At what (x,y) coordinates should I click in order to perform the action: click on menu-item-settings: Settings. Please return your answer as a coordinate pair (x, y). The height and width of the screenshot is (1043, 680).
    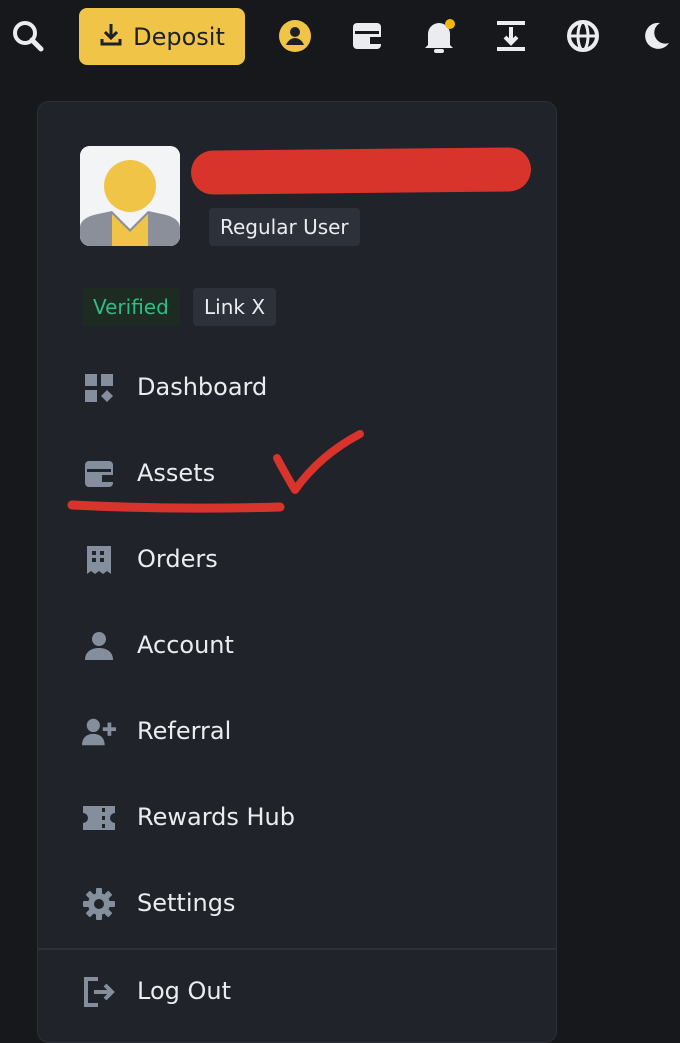
    Looking at the image, I should click on (297, 903).